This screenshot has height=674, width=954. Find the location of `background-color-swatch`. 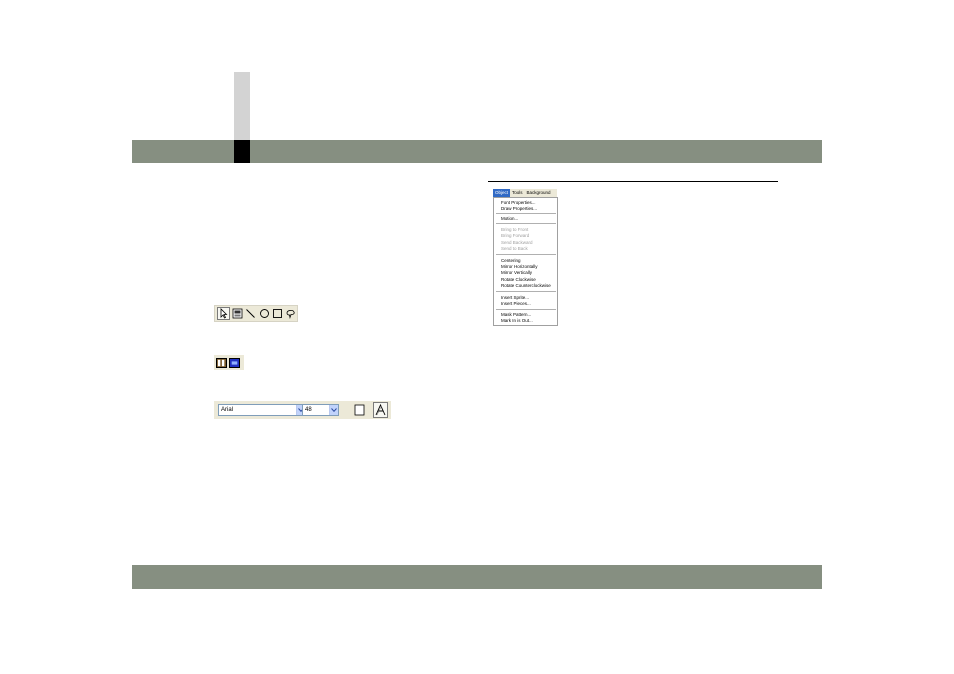

background-color-swatch is located at coordinates (234, 362).